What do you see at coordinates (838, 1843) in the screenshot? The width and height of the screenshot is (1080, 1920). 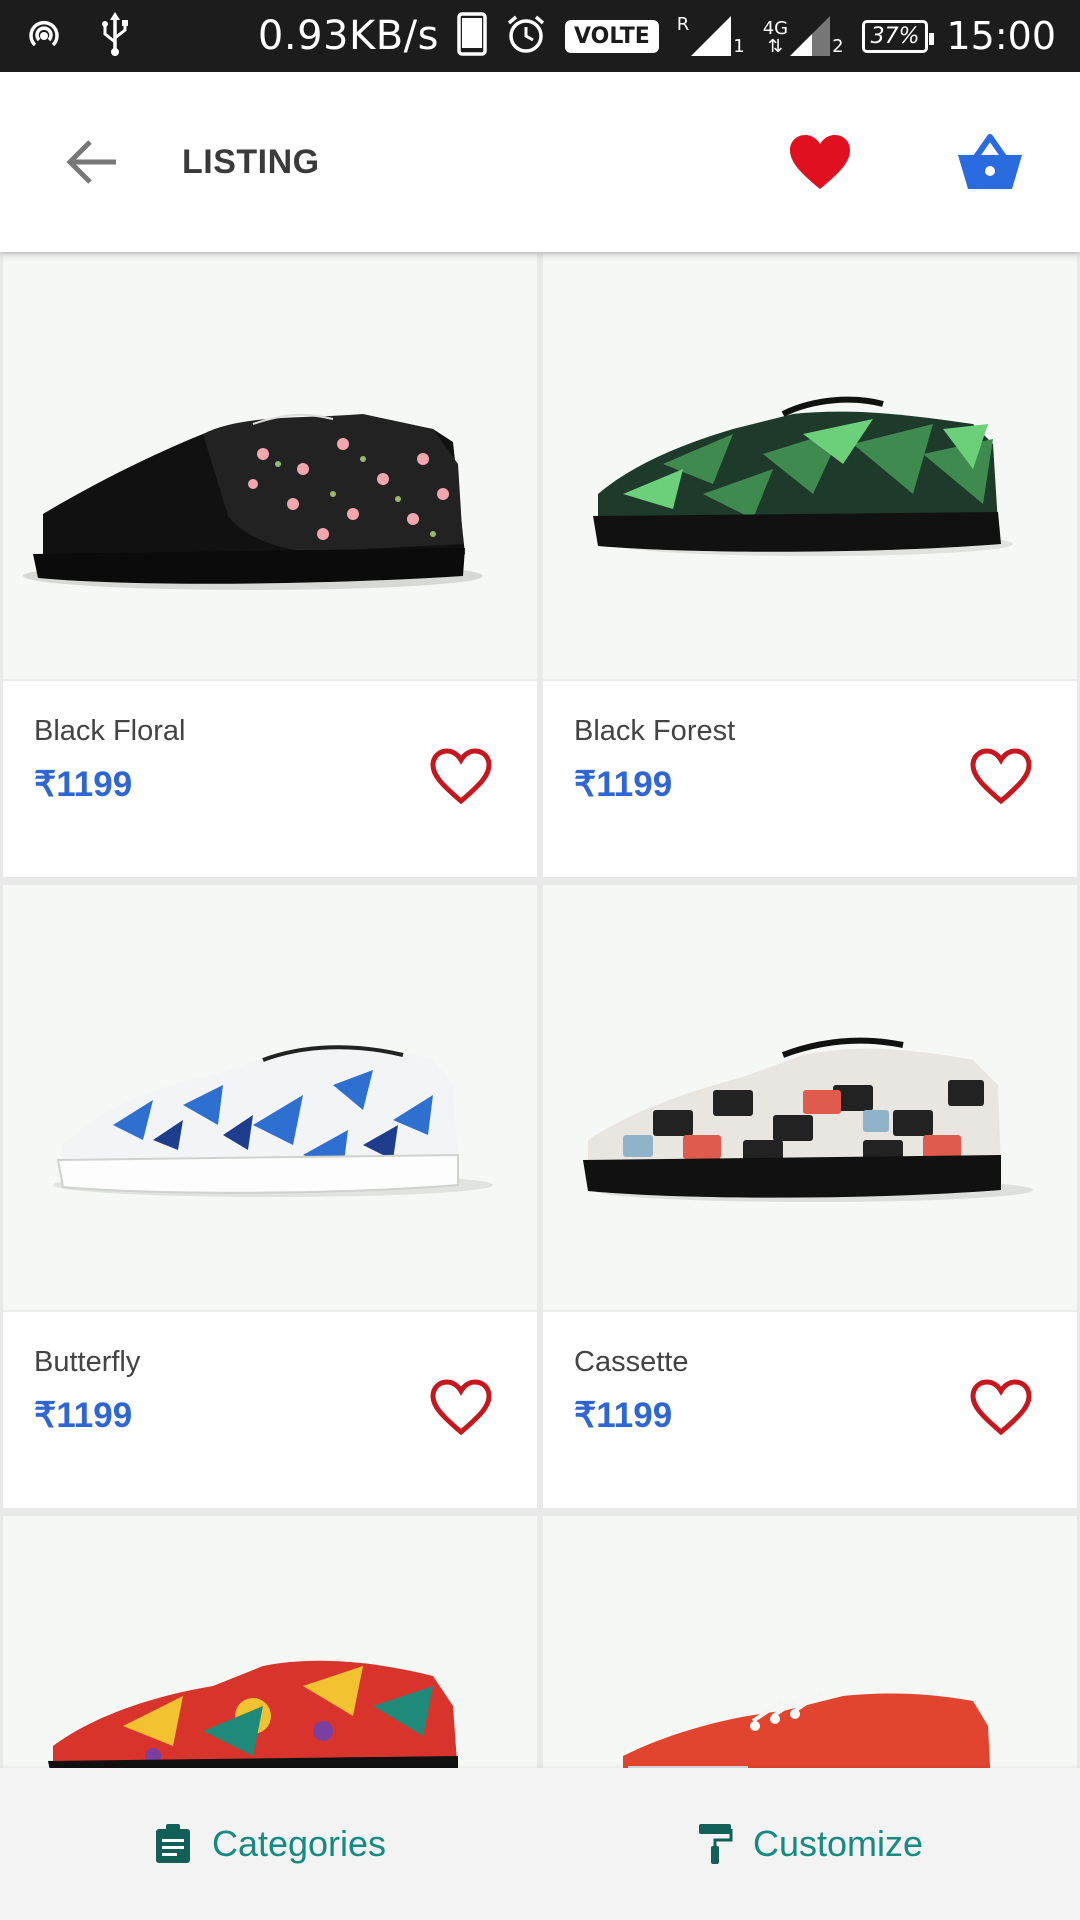 I see `customize-label: Customize` at bounding box center [838, 1843].